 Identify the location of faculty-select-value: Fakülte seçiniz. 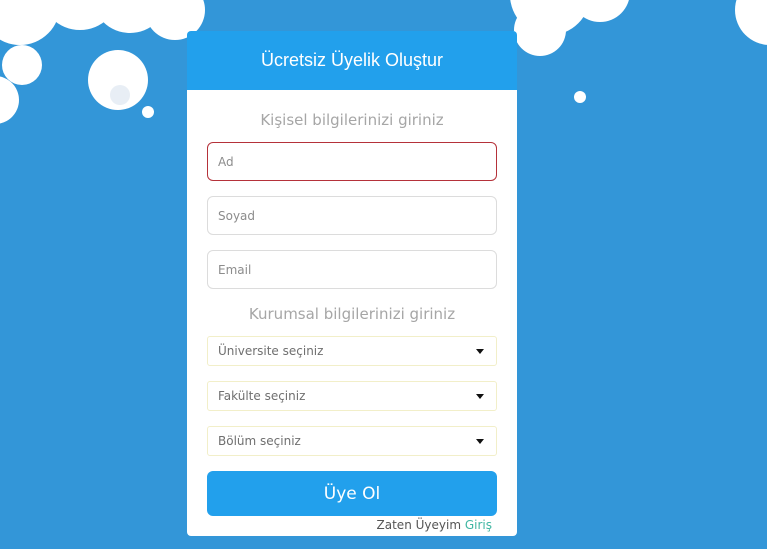
(262, 396).